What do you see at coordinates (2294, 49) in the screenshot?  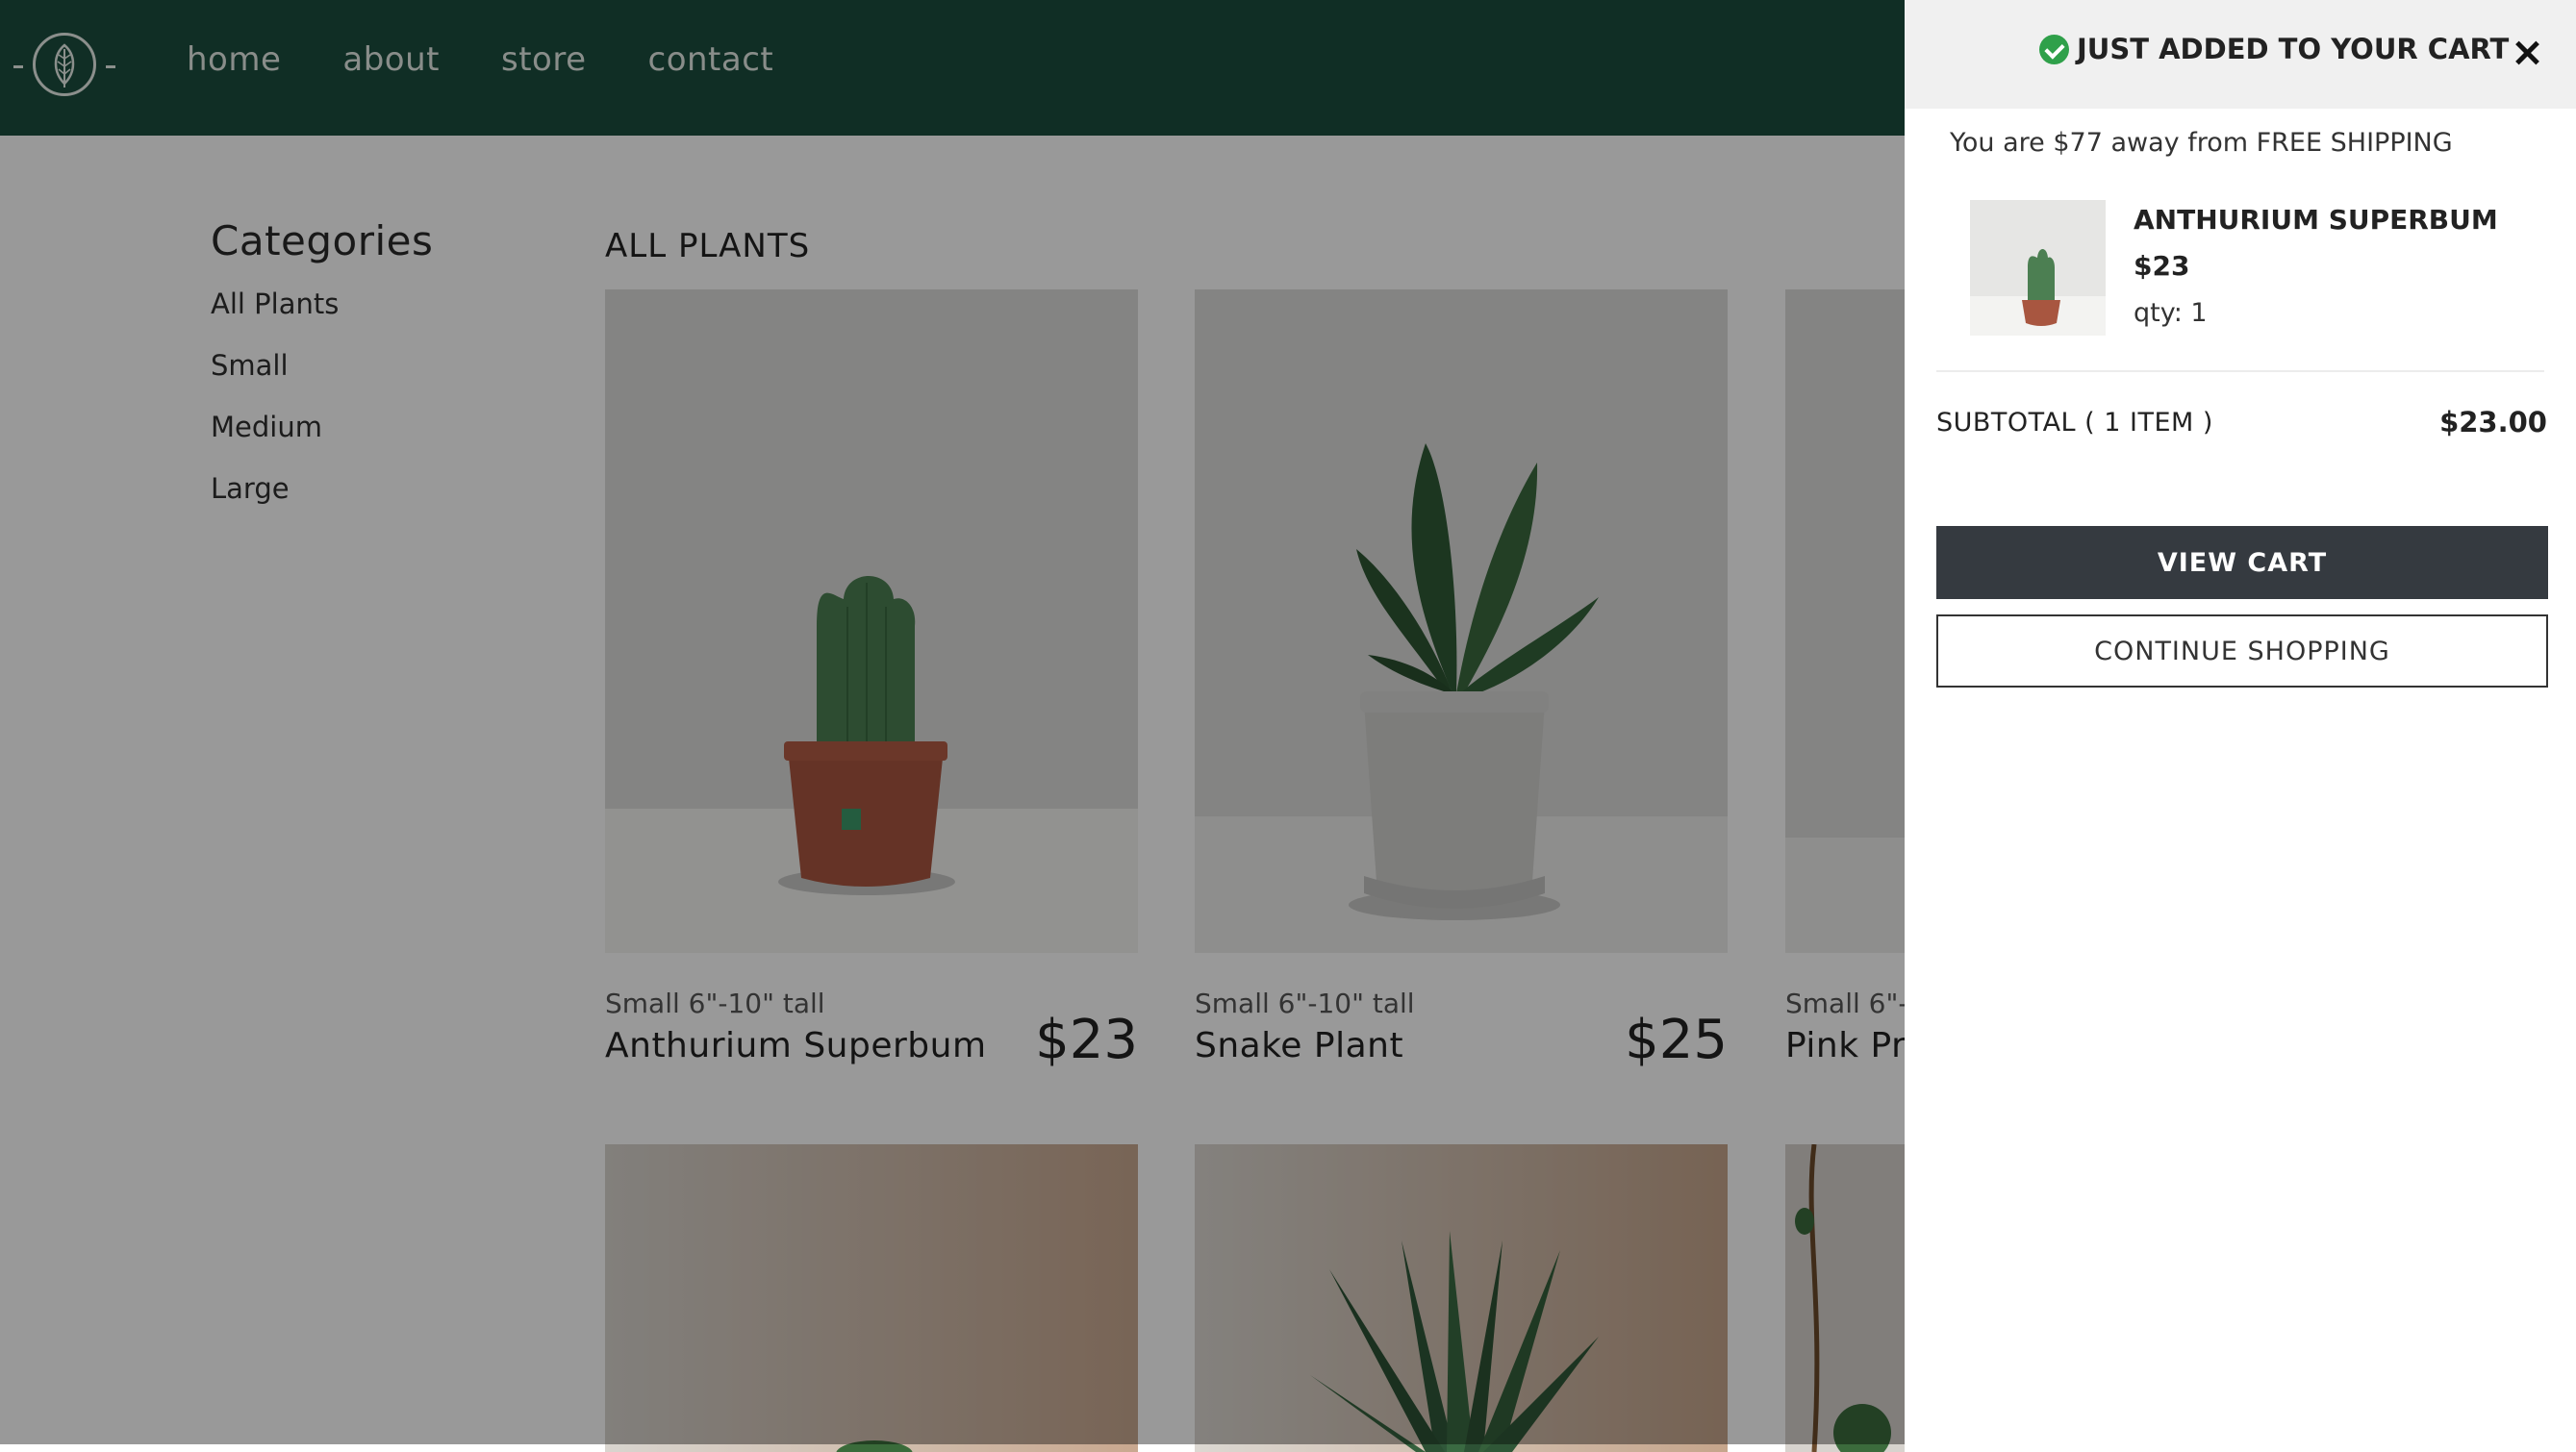 I see `added-to-cart-text: JUST ADDED TO YOUR CART` at bounding box center [2294, 49].